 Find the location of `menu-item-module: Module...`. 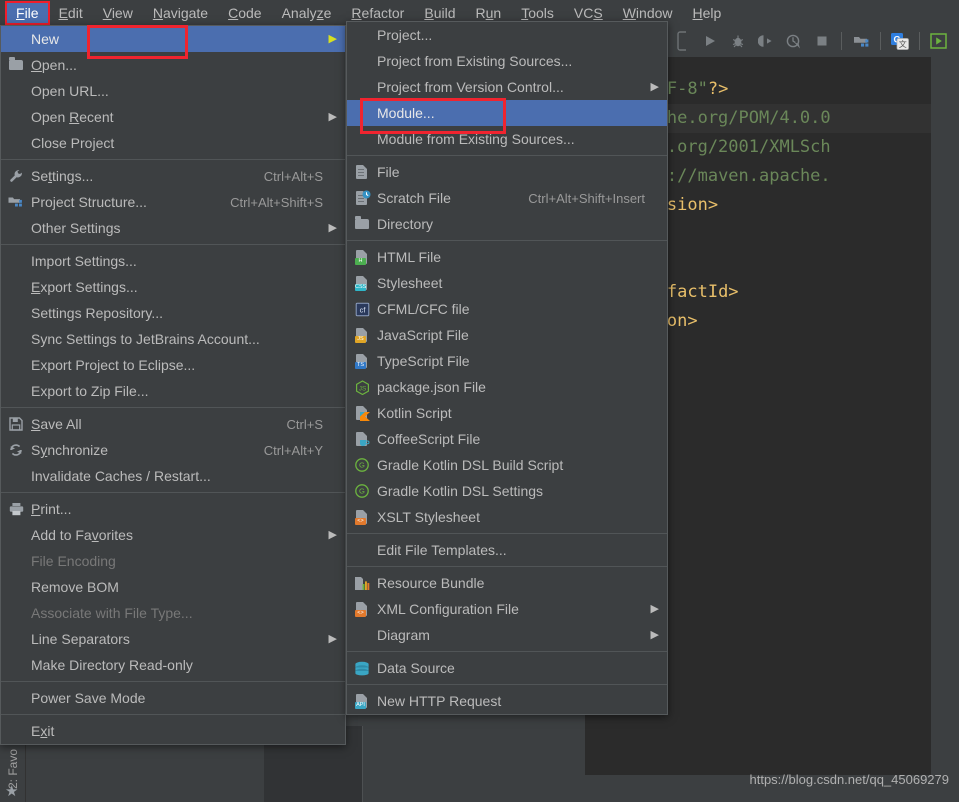

menu-item-module: Module... is located at coordinates (507, 116).